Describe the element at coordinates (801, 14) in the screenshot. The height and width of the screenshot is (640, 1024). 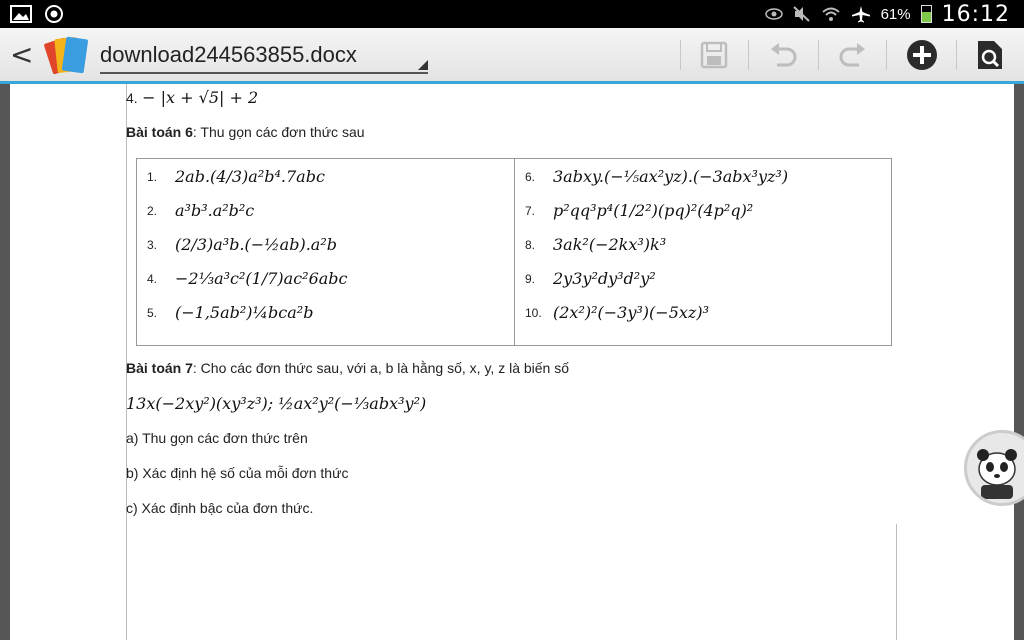
I see `mute-icon` at that location.